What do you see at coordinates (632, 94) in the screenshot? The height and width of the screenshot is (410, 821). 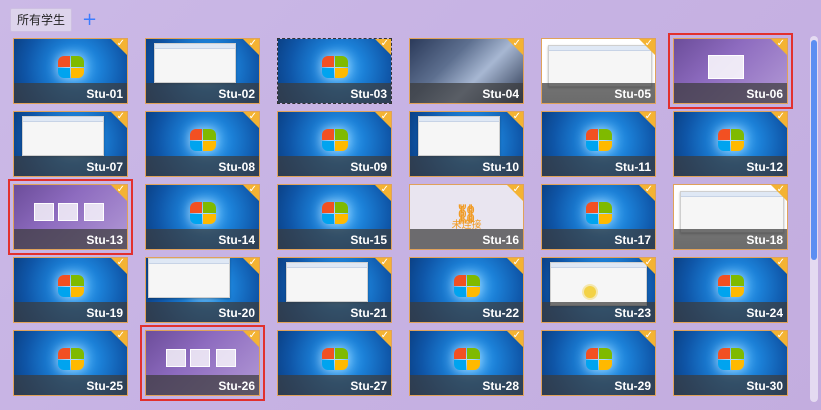 I see `student-label: Stu-05` at bounding box center [632, 94].